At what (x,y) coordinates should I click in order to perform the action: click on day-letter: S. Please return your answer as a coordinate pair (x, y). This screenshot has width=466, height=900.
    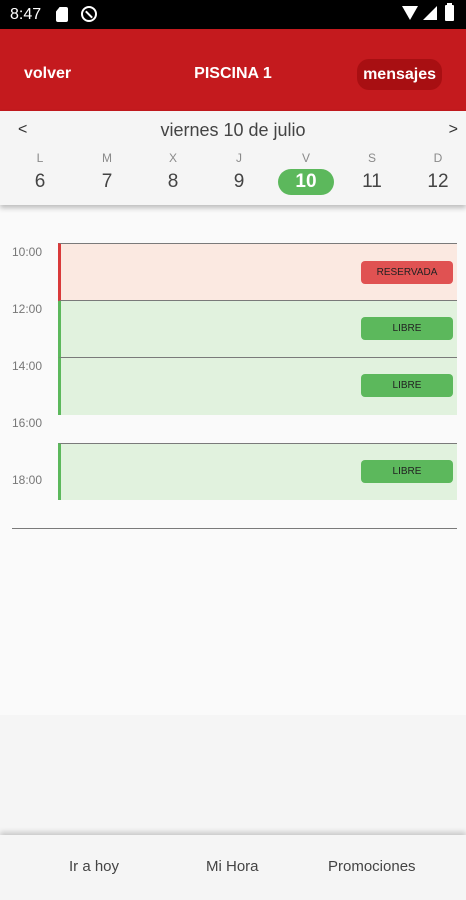
    Looking at the image, I should click on (371, 158).